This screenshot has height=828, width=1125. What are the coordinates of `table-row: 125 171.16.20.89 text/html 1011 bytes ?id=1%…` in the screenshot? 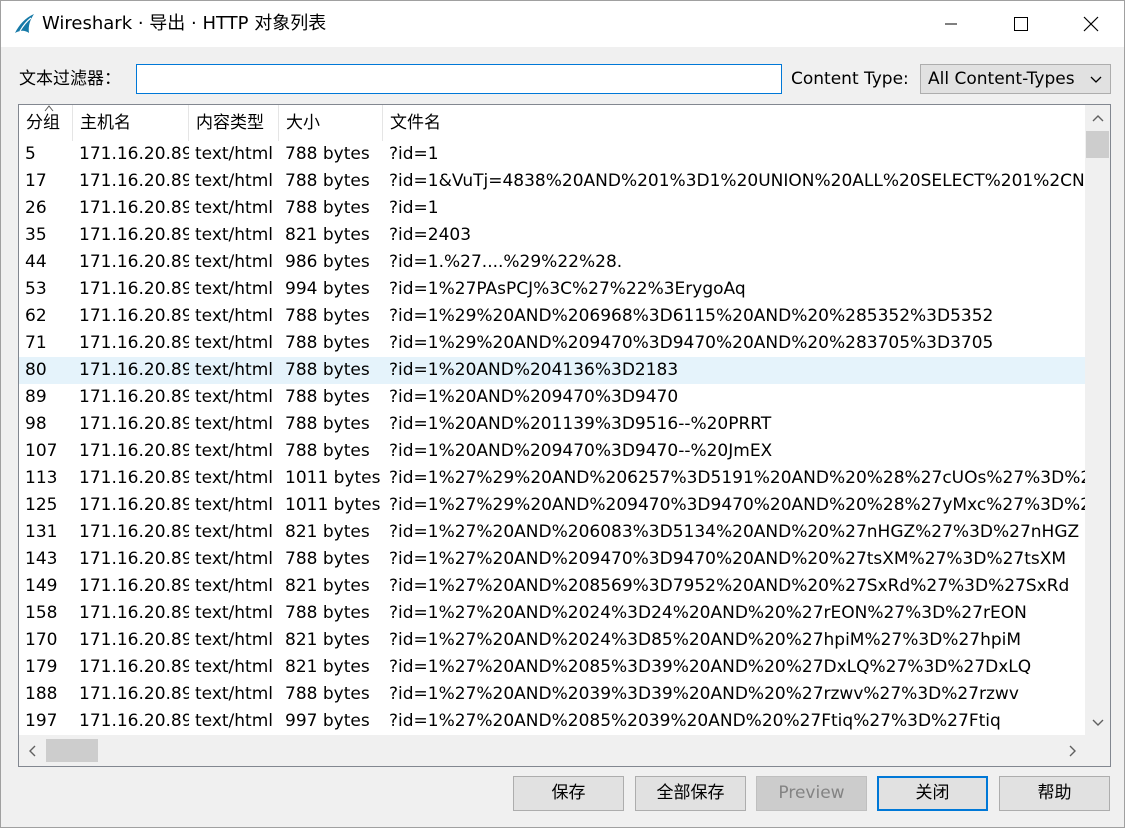 It's located at (552, 505).